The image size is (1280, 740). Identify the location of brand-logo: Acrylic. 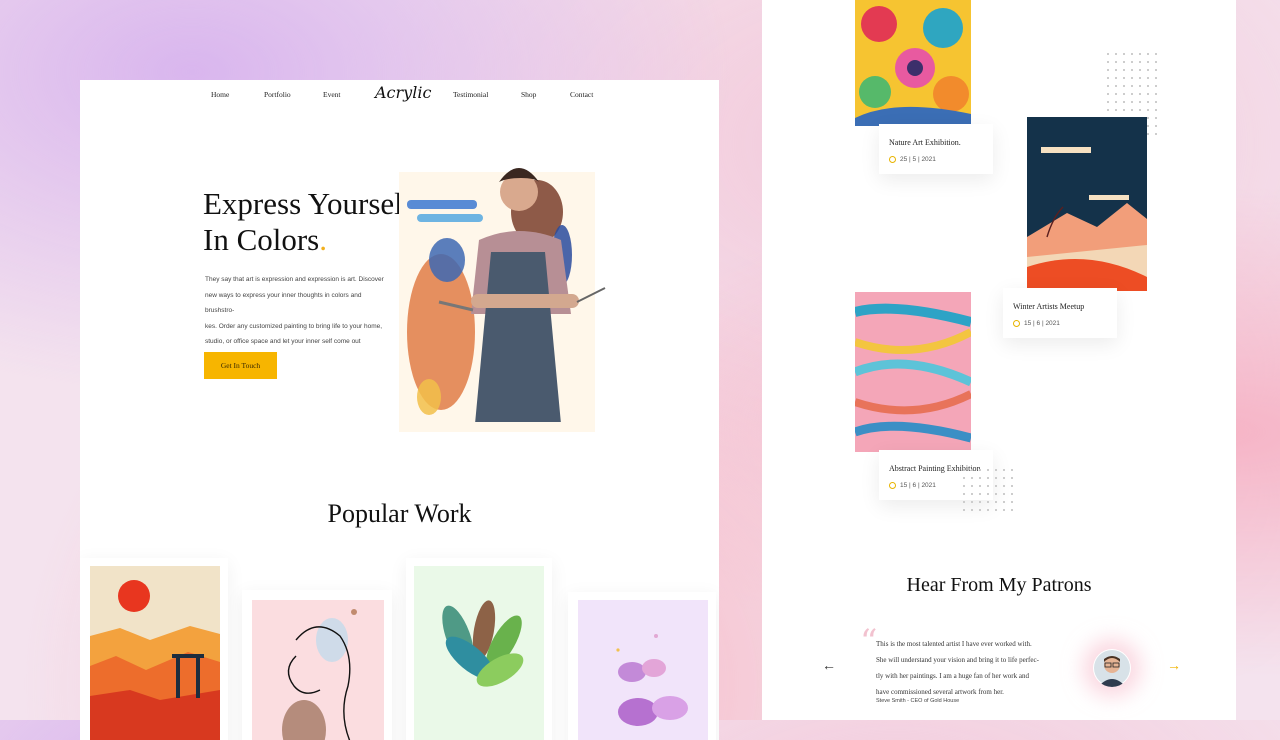
(403, 92).